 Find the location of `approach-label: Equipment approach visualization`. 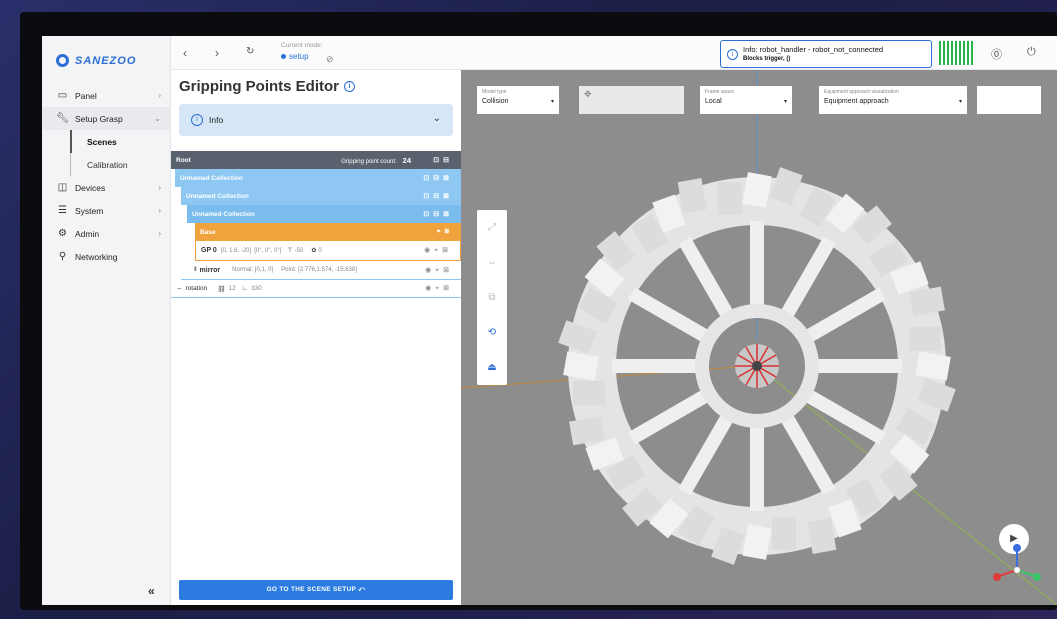

approach-label: Equipment approach visualization is located at coordinates (861, 92).